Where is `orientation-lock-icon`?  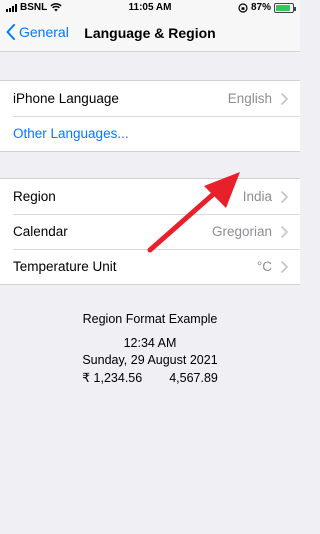 orientation-lock-icon is located at coordinates (243, 7).